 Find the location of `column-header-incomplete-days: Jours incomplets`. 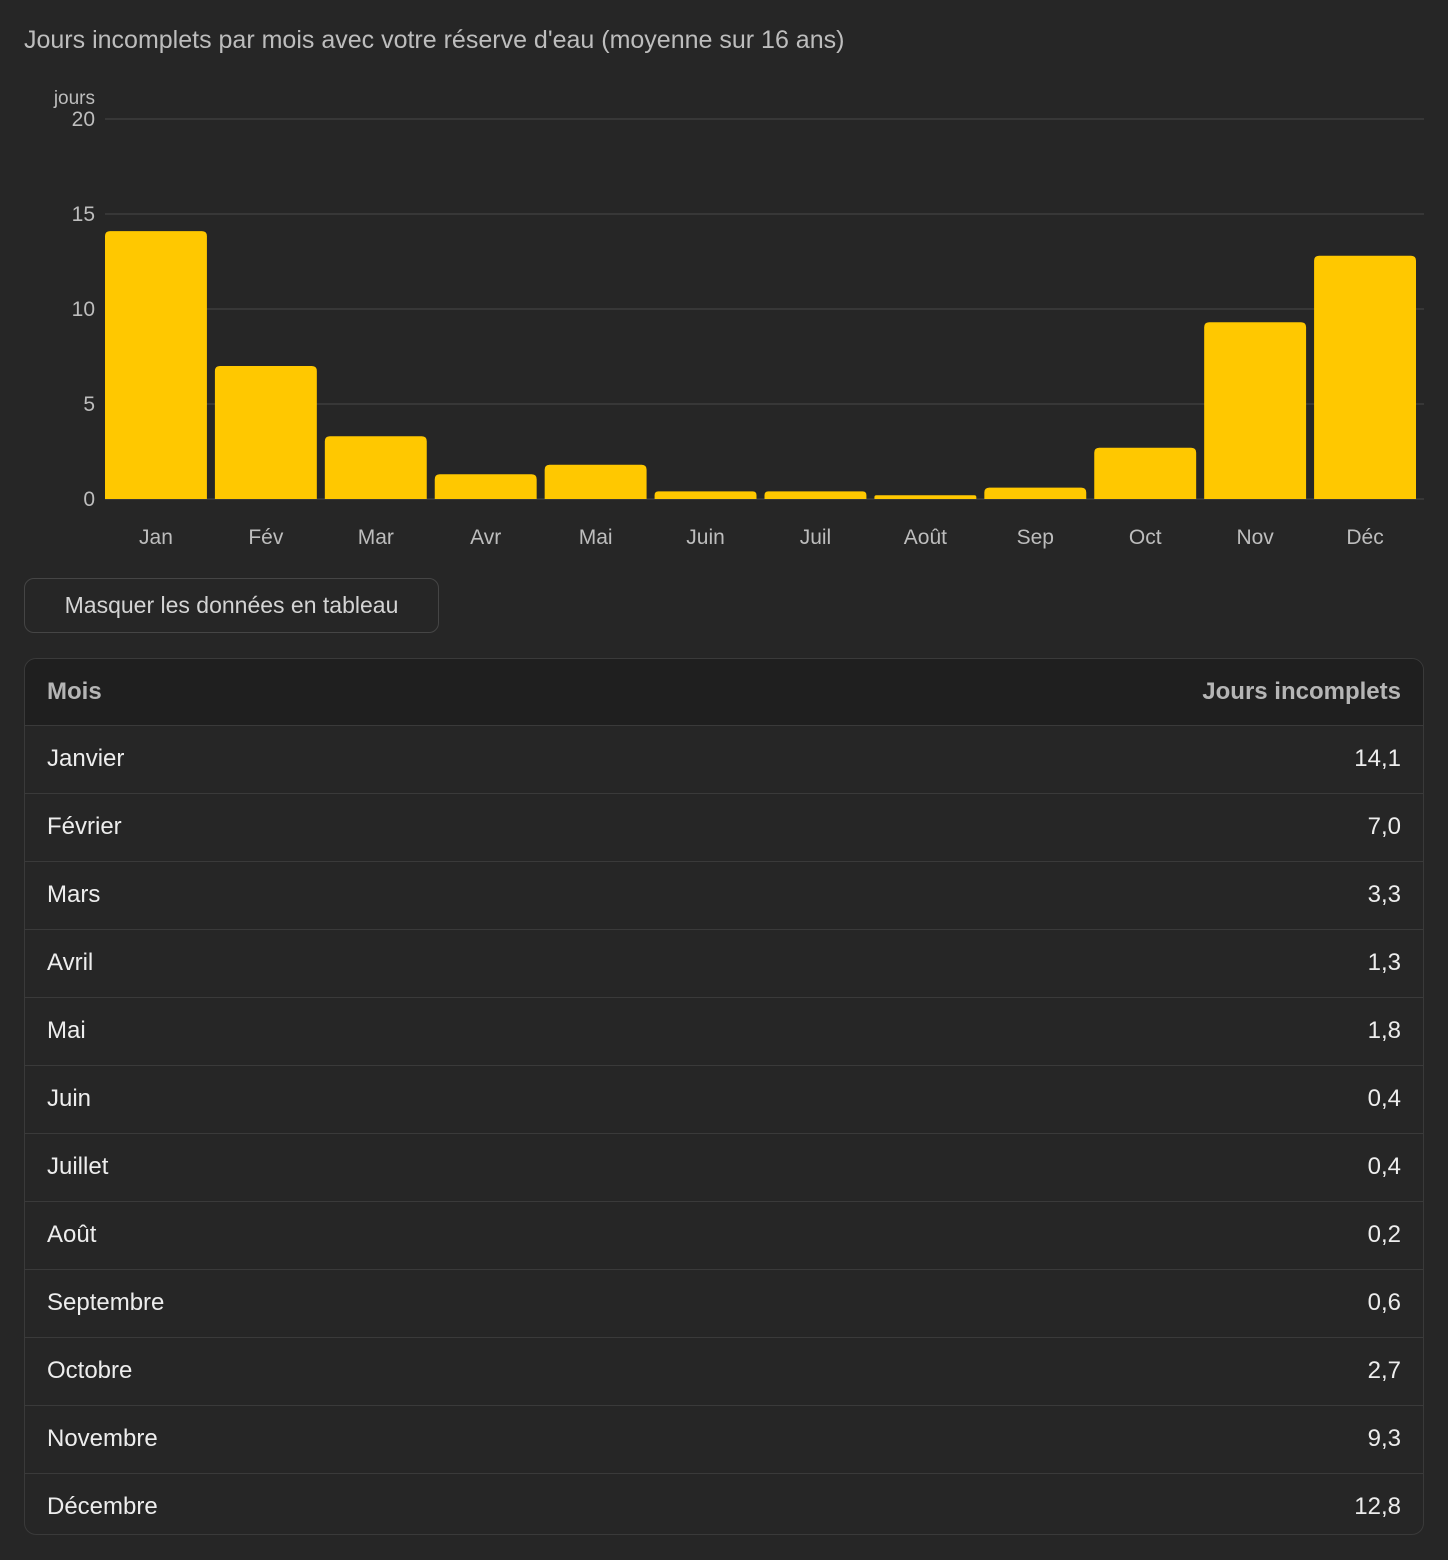

column-header-incomplete-days: Jours incomplets is located at coordinates (1003, 692).